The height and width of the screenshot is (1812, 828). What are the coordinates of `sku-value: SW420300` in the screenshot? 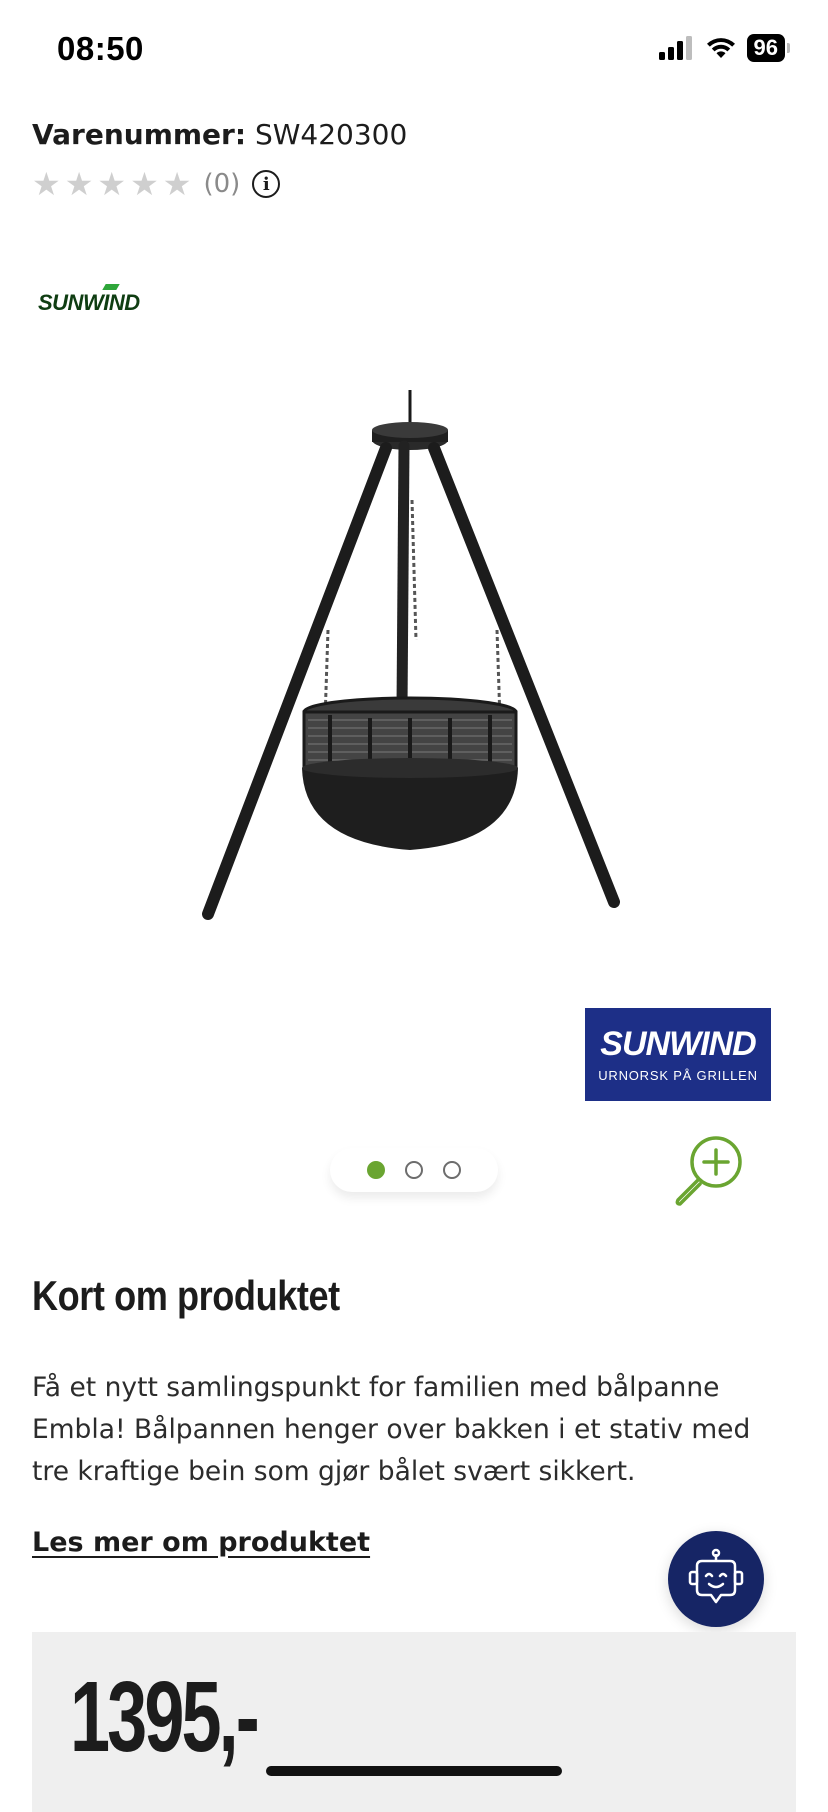 It's located at (331, 134).